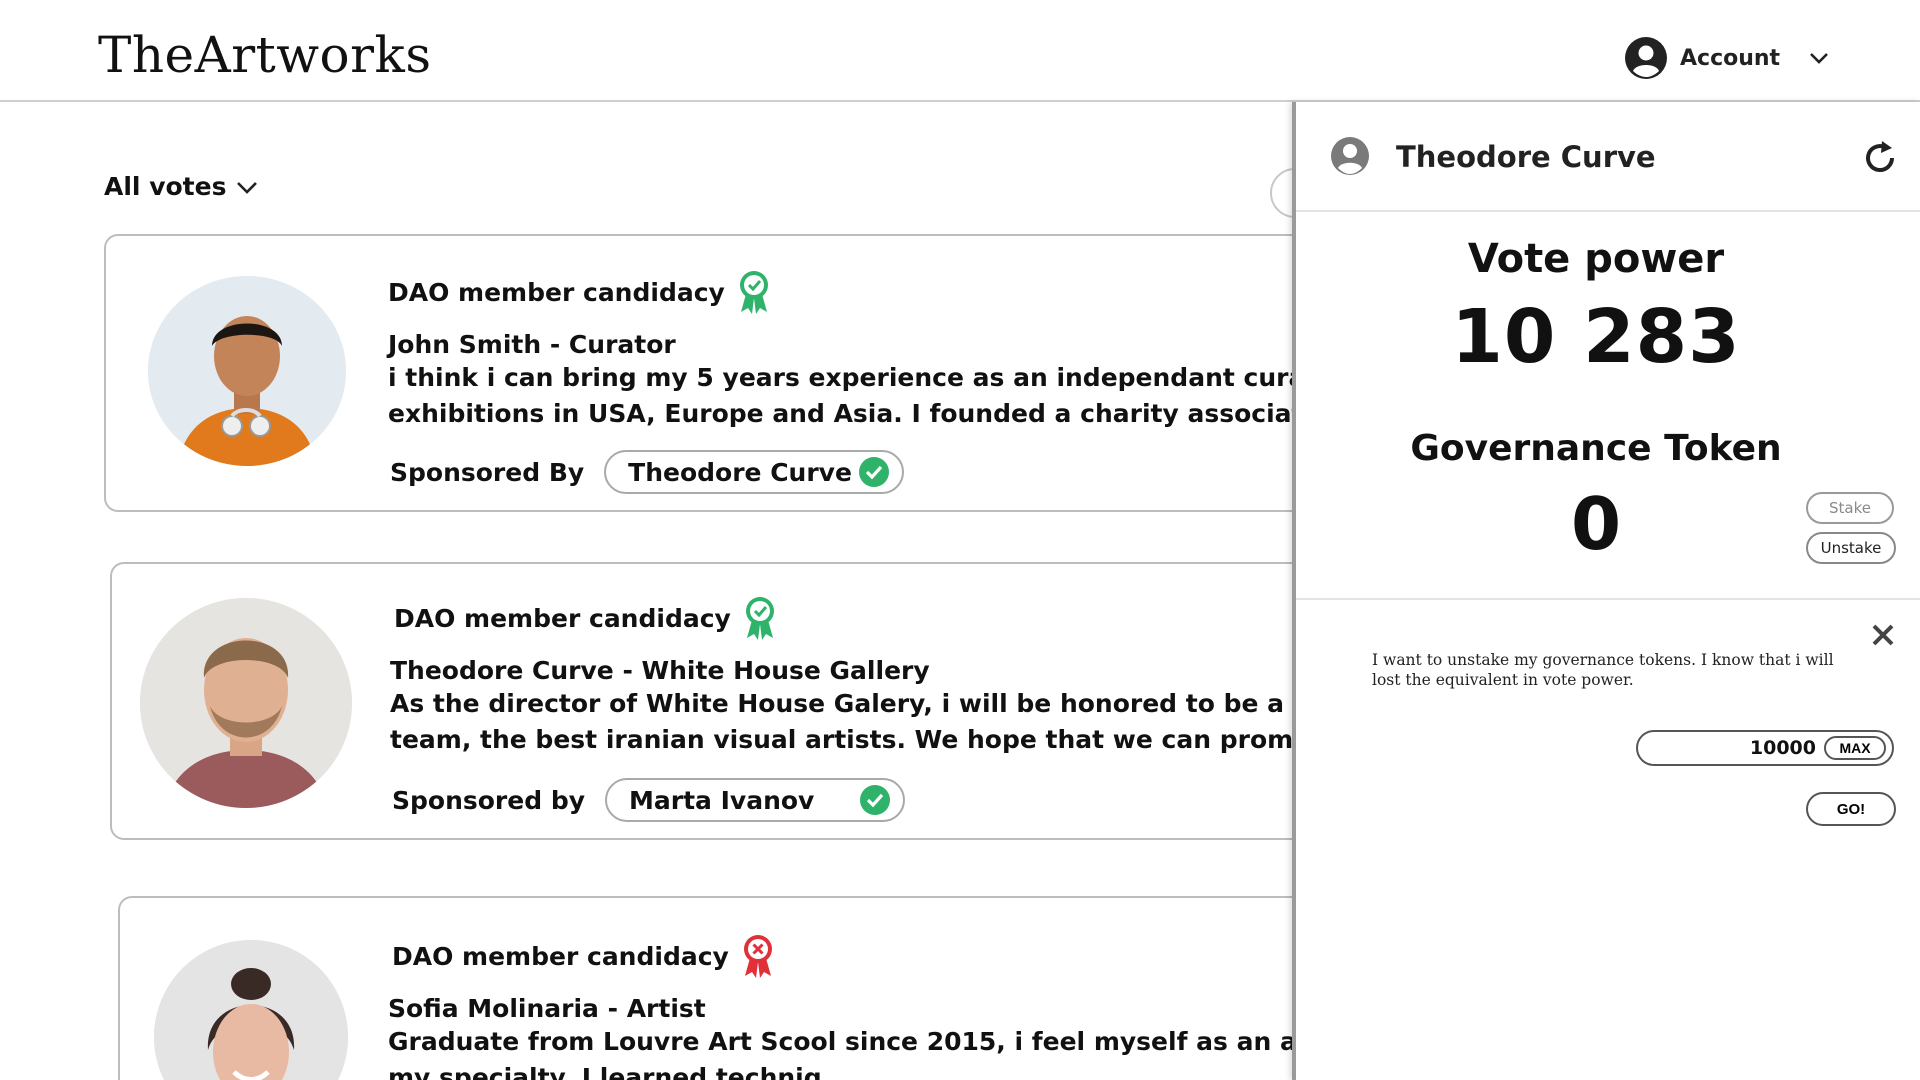 The image size is (1920, 1080). I want to click on unstake-button: Unstake, so click(1851, 548).